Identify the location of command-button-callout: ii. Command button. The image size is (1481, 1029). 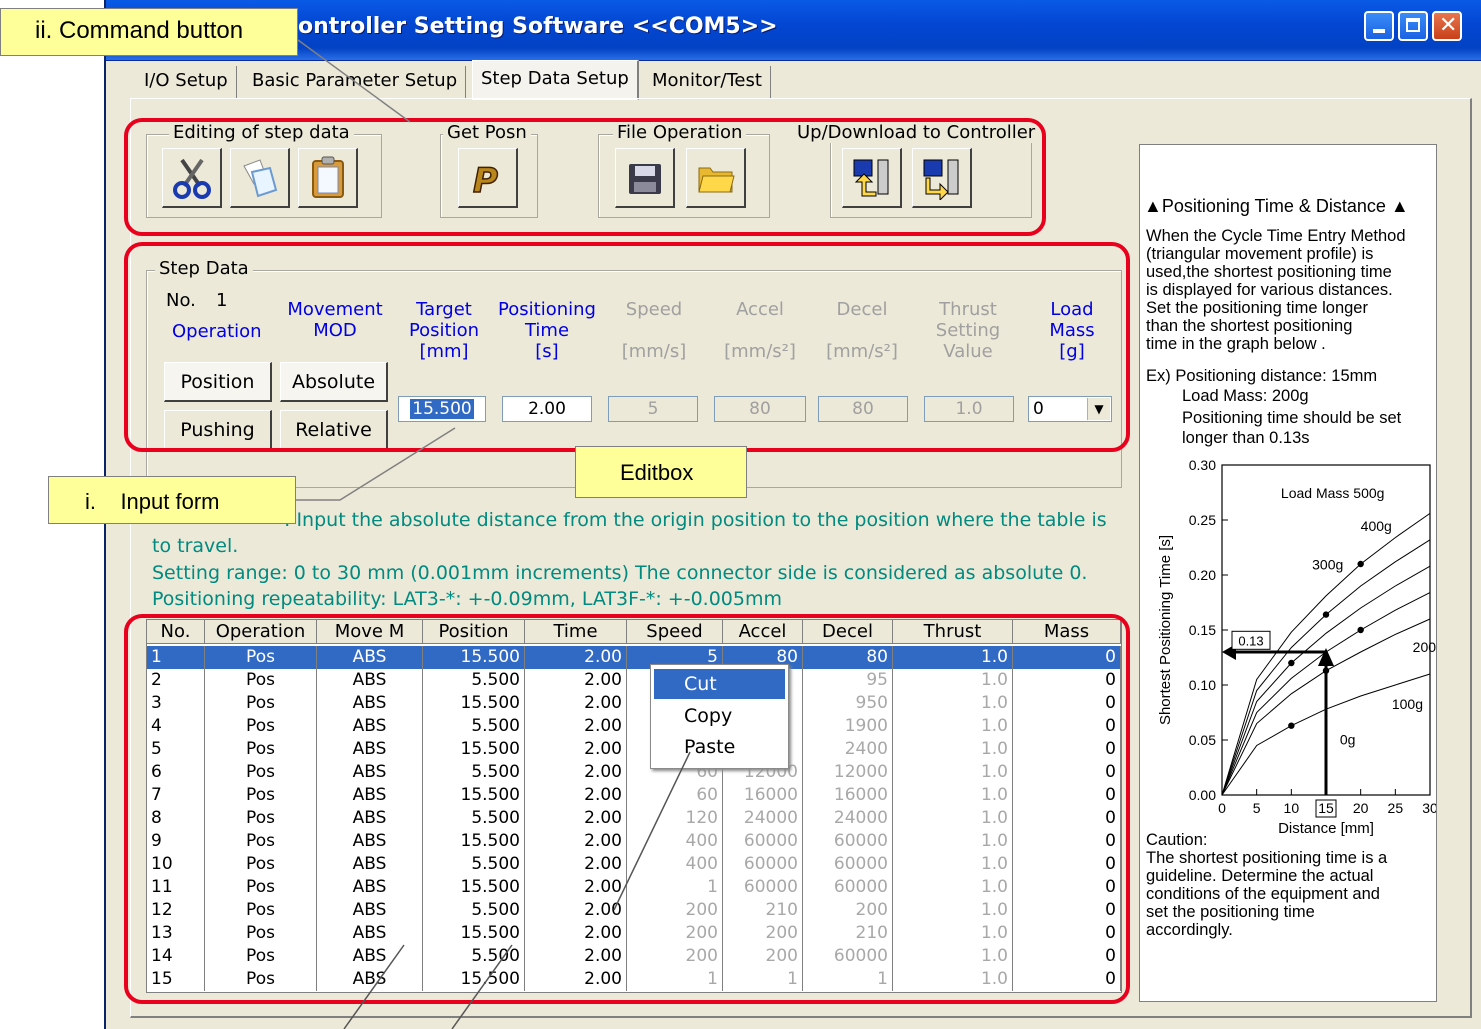
(149, 32).